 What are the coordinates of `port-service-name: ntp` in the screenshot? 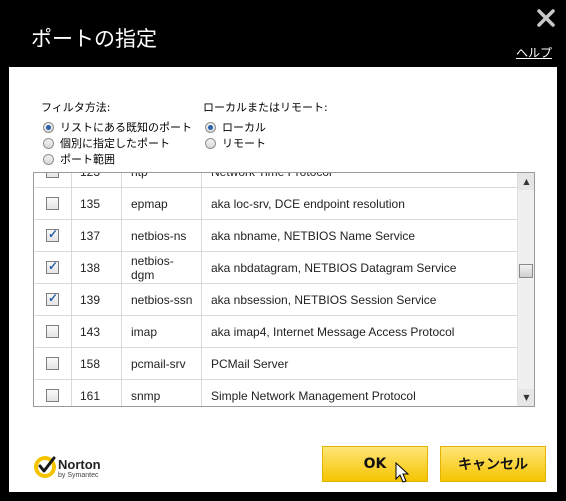 It's located at (162, 180).